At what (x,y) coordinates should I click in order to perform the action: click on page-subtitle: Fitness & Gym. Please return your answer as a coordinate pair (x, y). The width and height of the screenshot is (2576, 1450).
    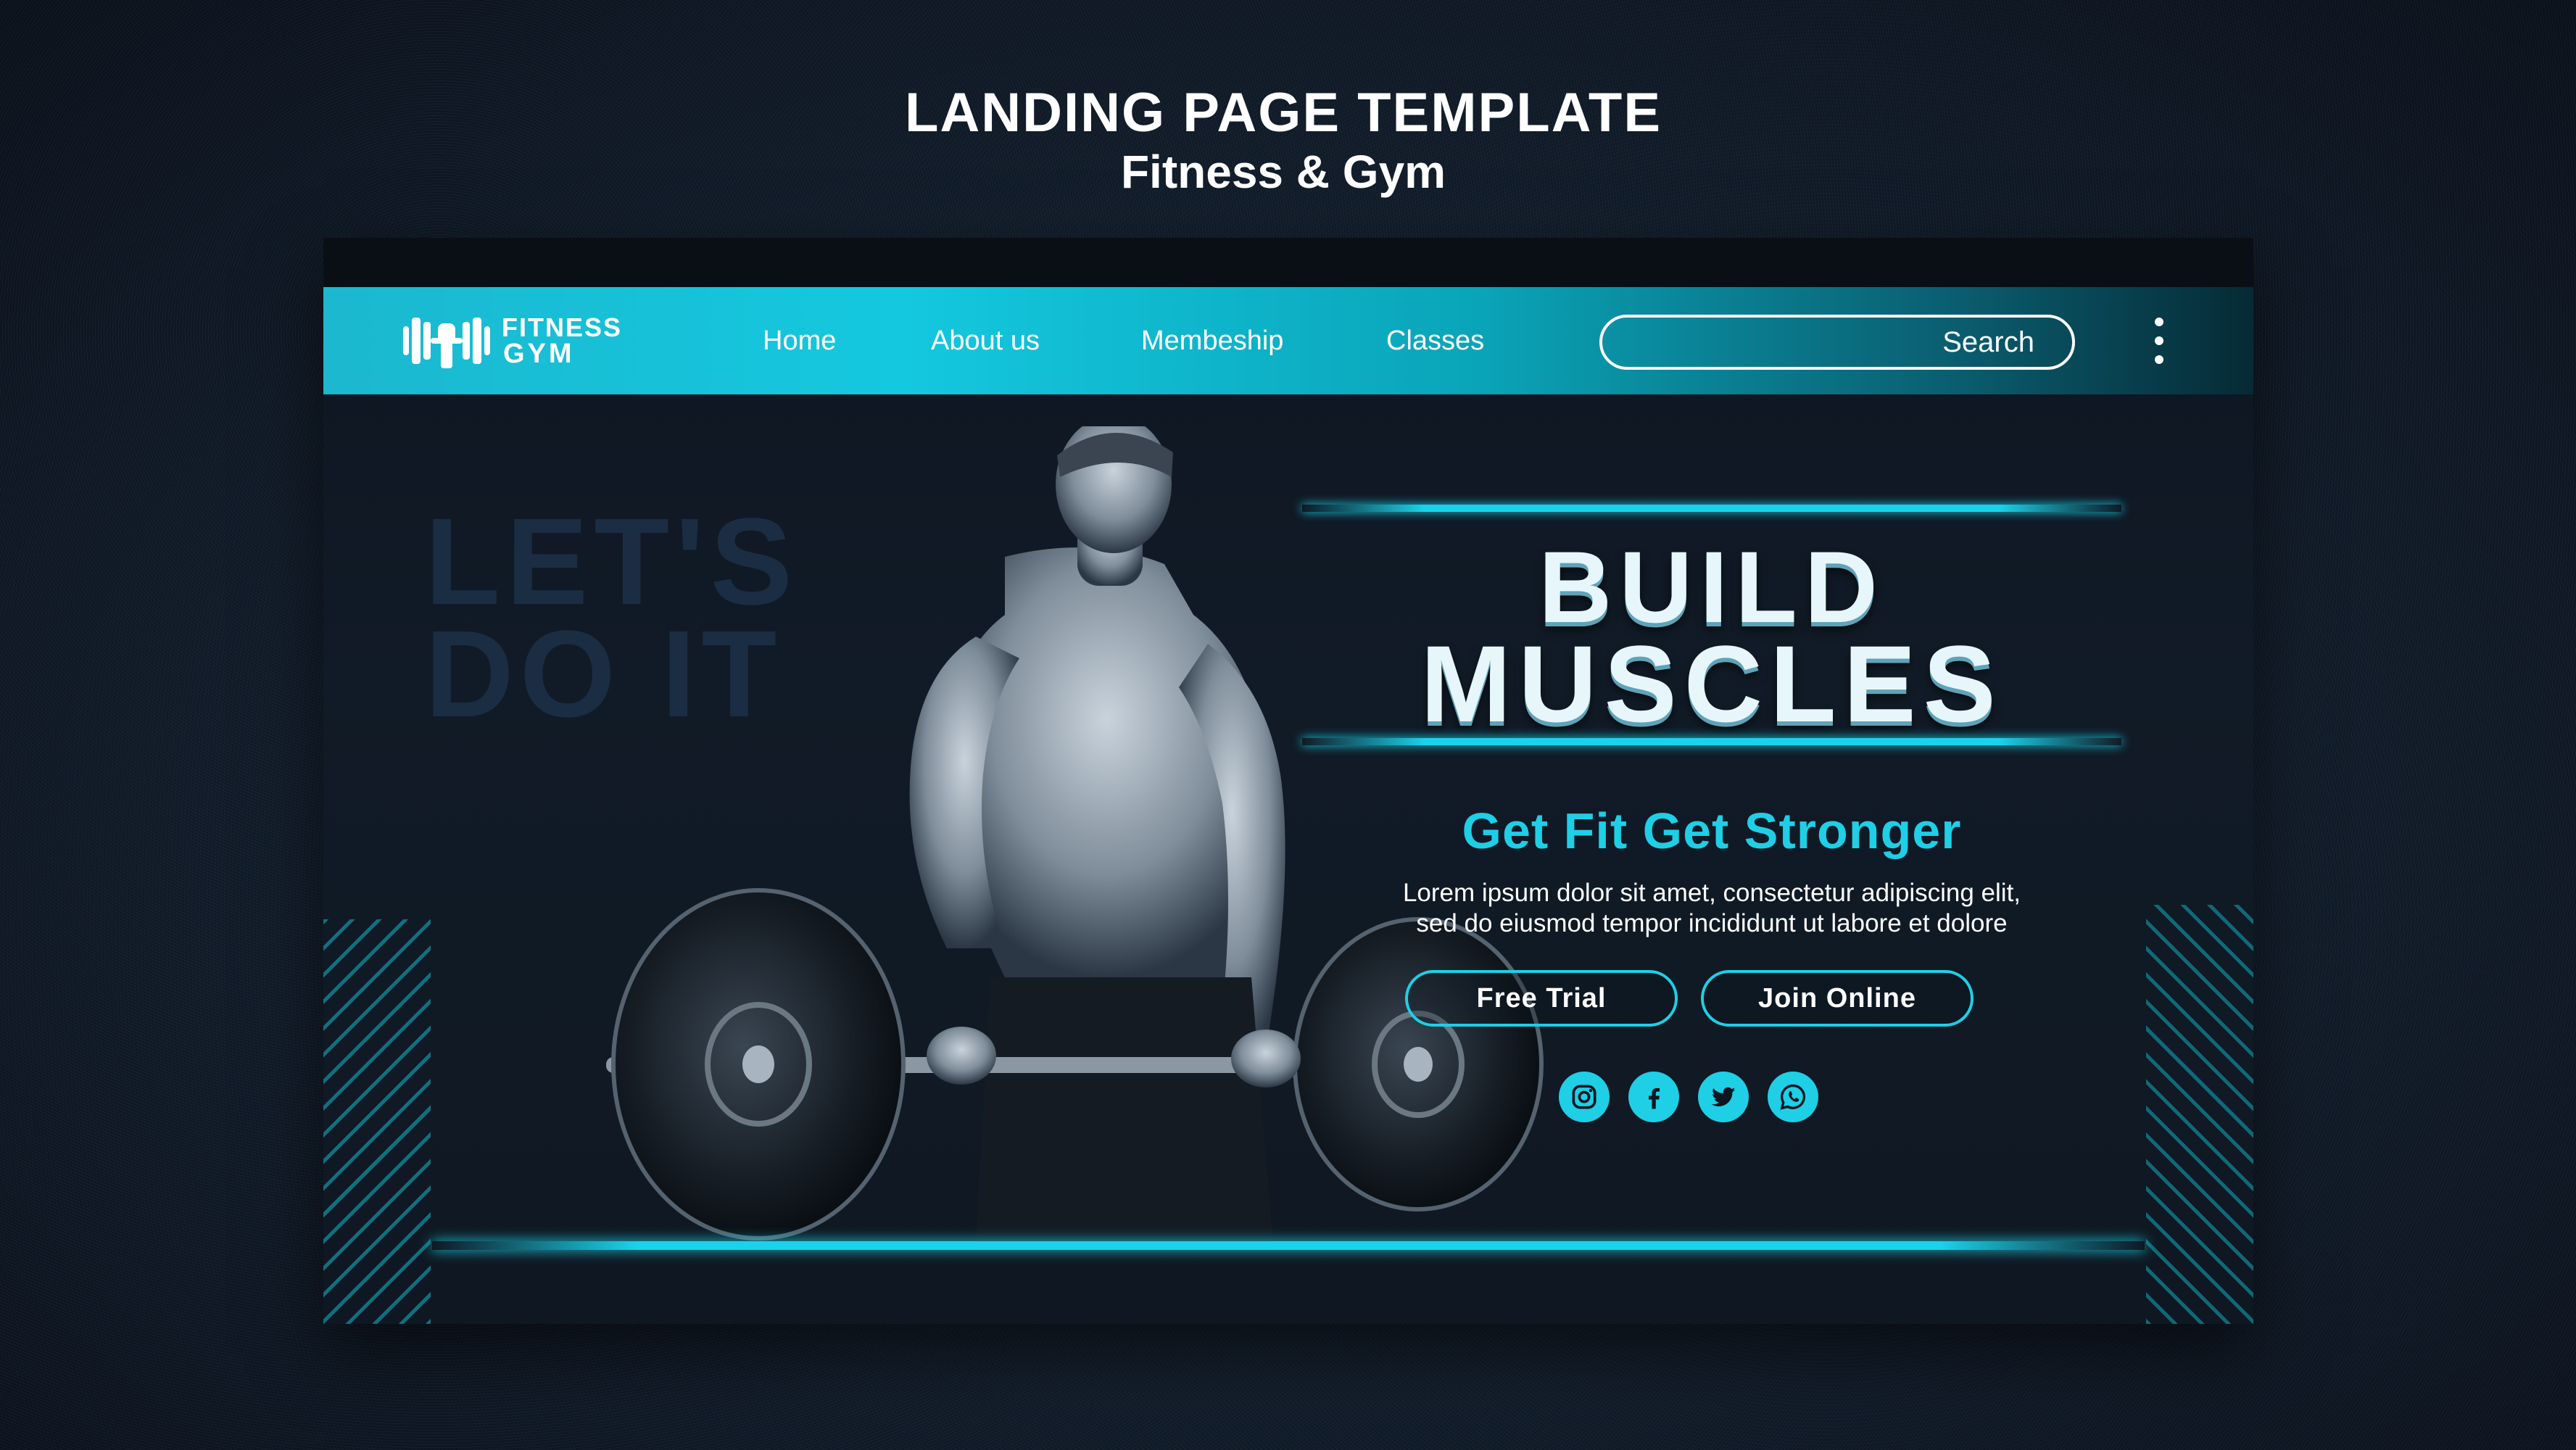
    Looking at the image, I should click on (1283, 172).